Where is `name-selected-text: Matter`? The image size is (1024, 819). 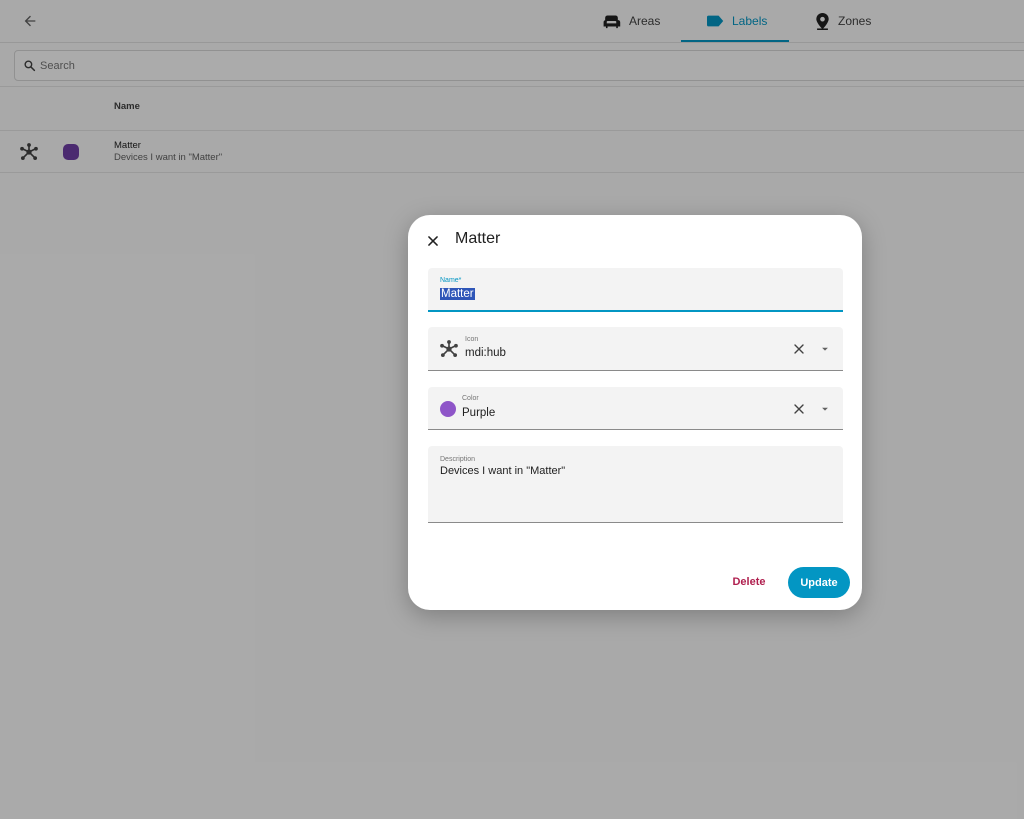 name-selected-text: Matter is located at coordinates (457, 294).